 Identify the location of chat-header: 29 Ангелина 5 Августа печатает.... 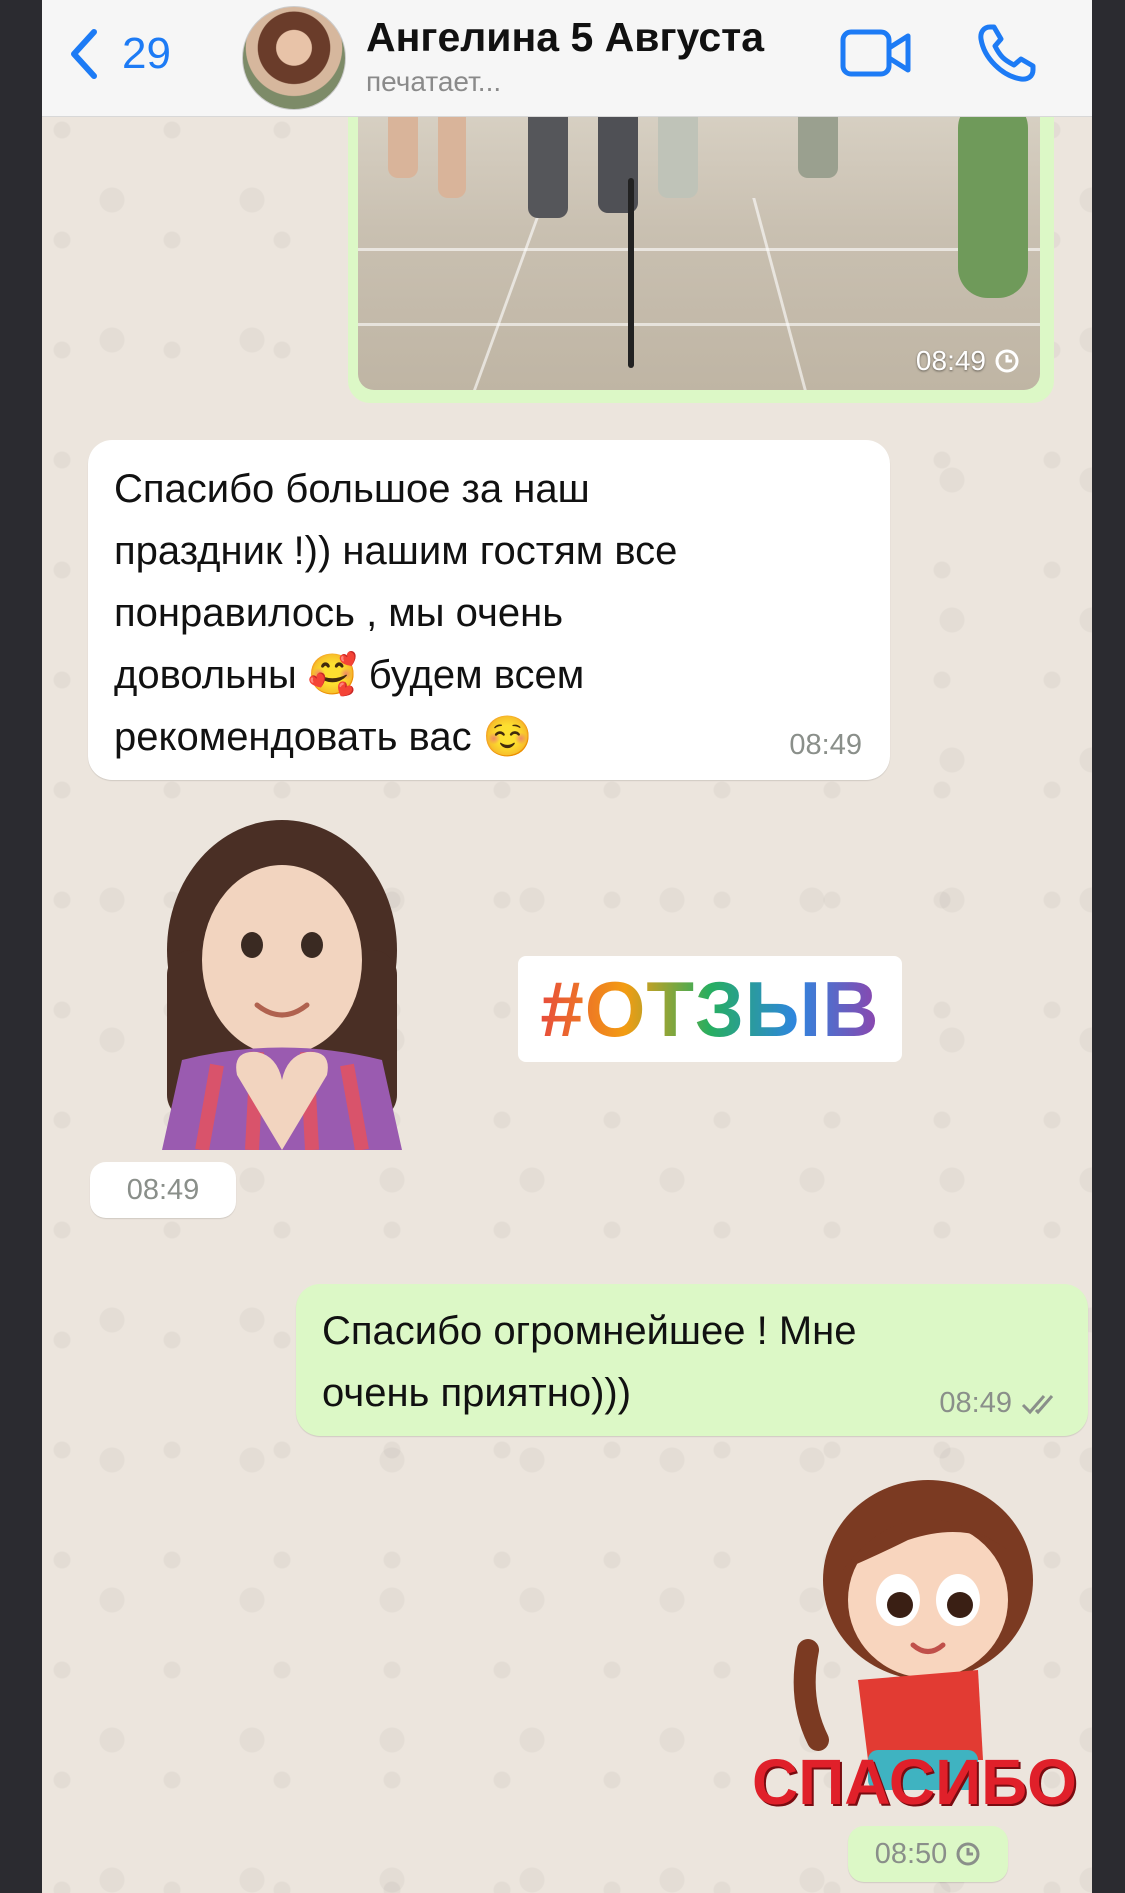
(567, 58).